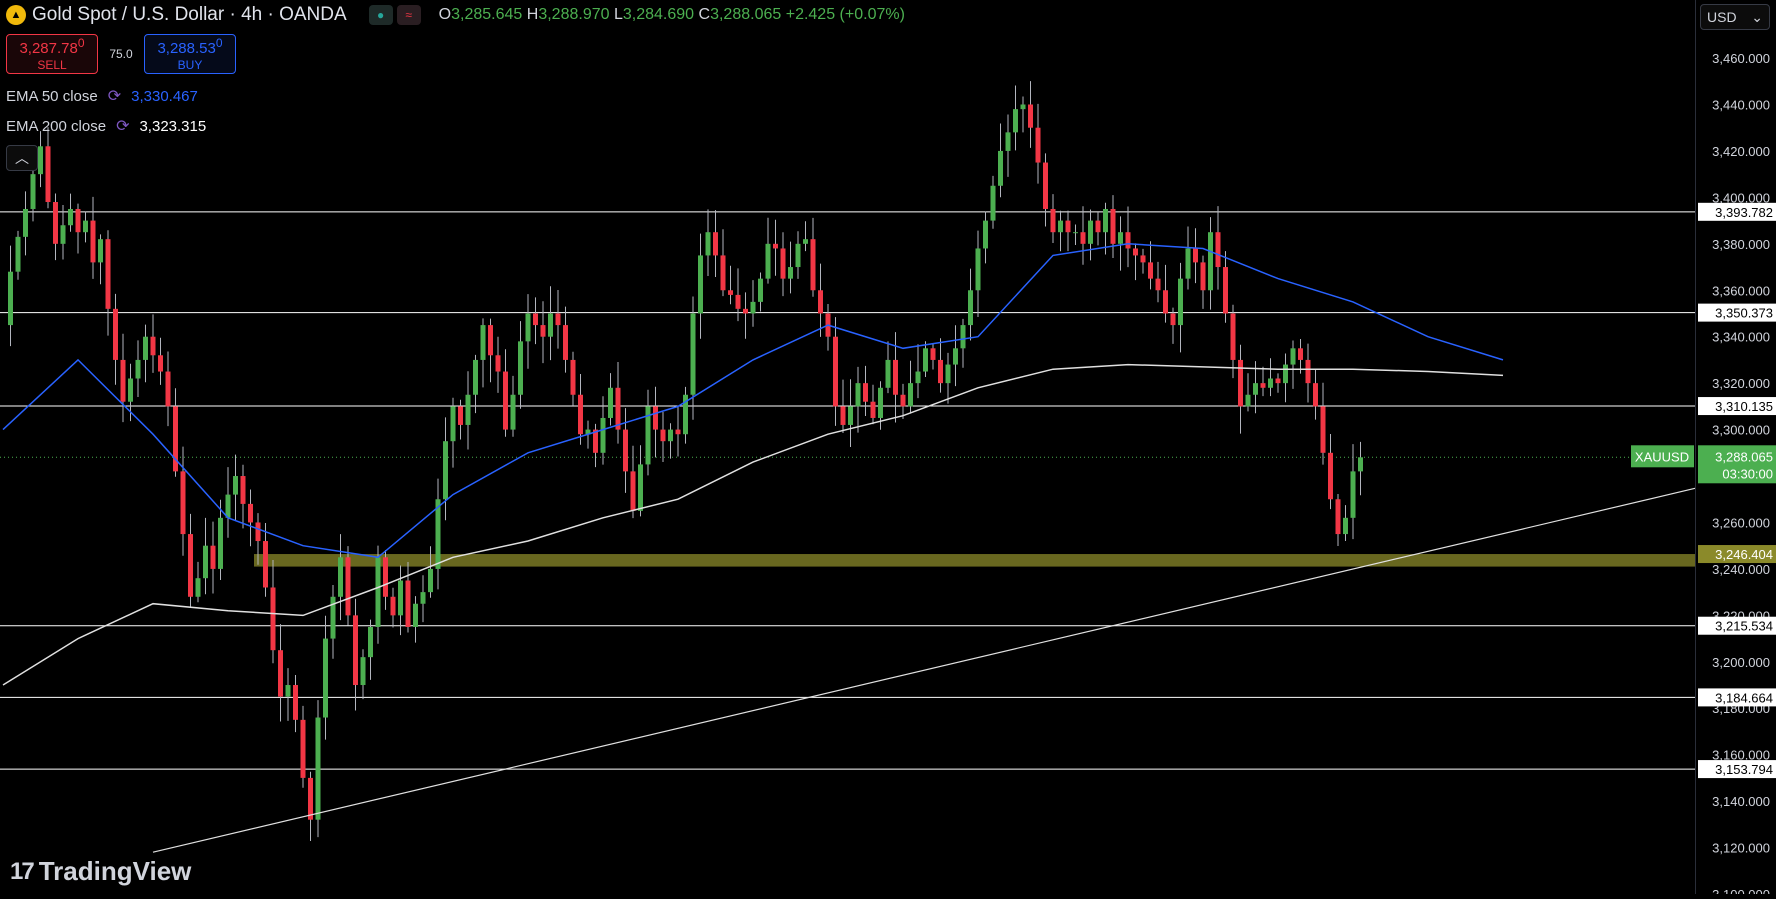 The image size is (1776, 899). I want to click on chart-title: Gold Spot / U.S. Dollar · 4h · OANDA, so click(189, 15).